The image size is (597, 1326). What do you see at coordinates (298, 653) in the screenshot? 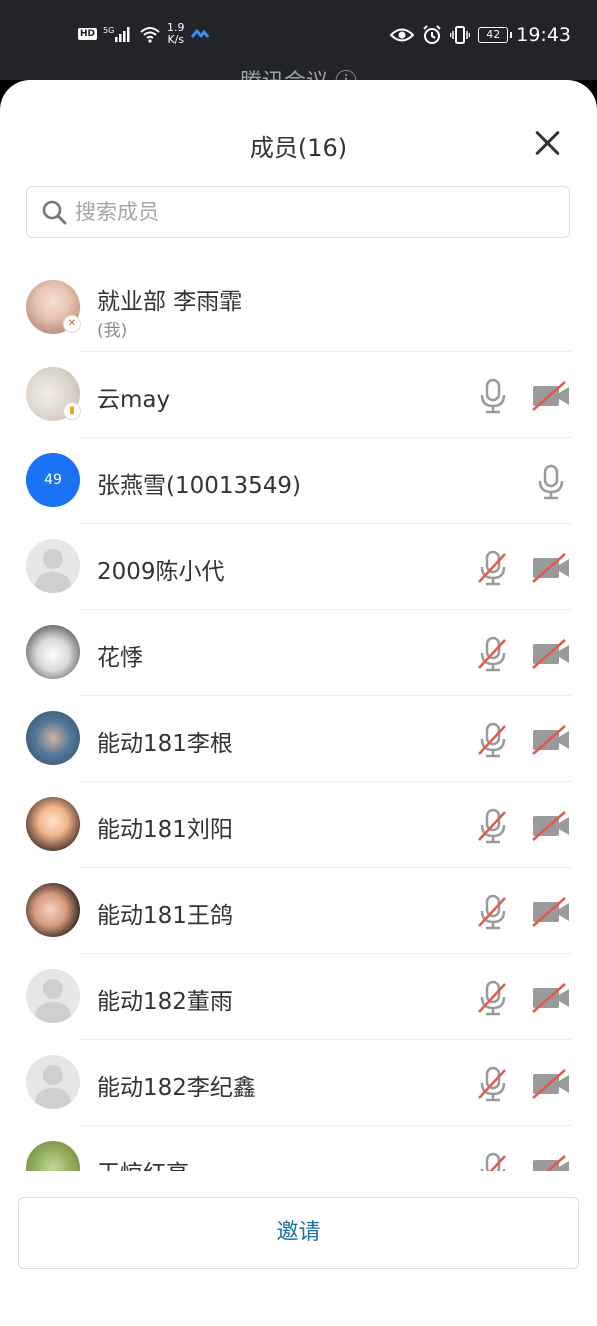
I see `member-row: 花悸` at bounding box center [298, 653].